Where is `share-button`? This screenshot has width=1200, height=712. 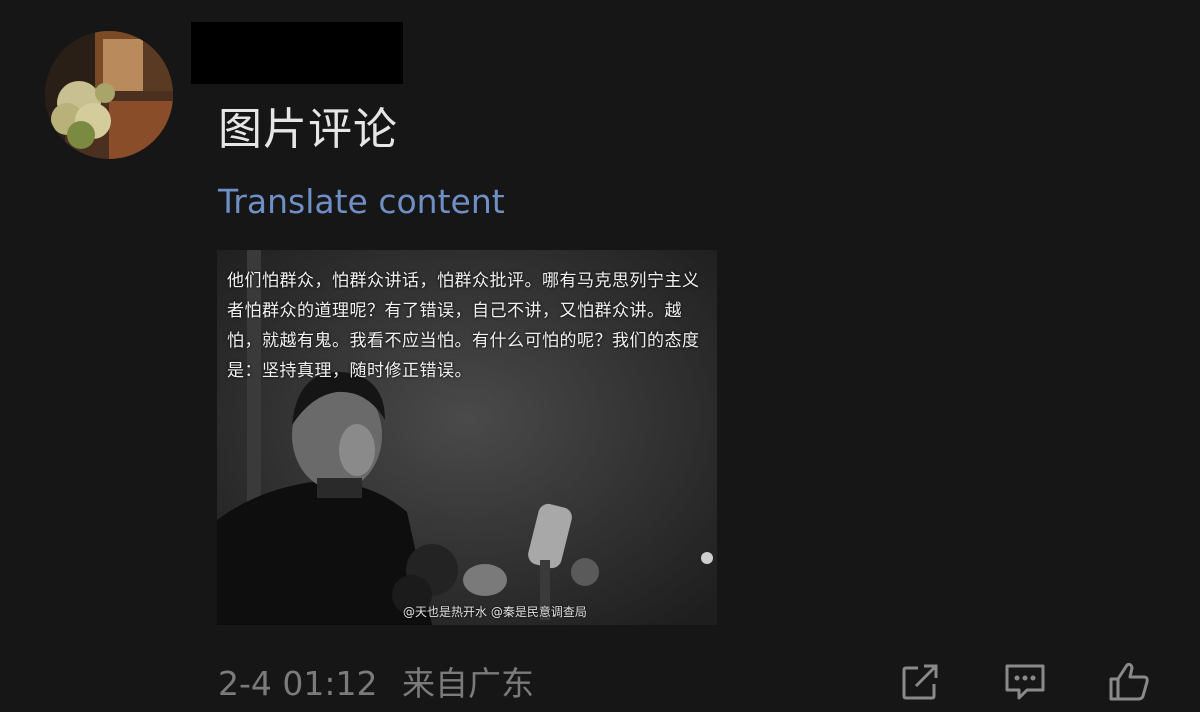
share-button is located at coordinates (921, 682).